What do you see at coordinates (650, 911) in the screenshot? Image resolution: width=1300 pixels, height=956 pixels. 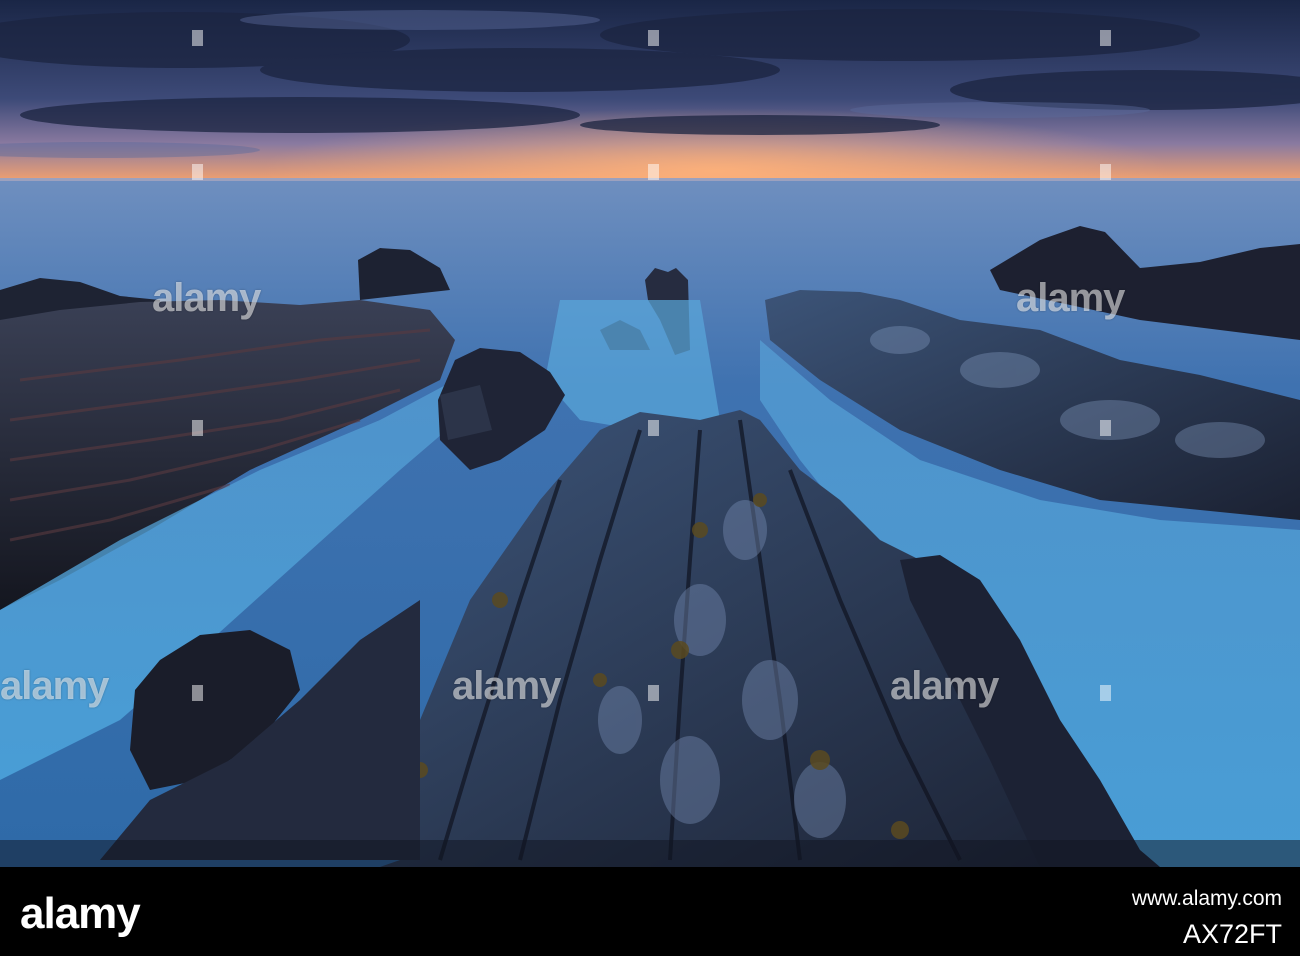 I see `footer-bar: alamy www.alamy.com AX72FT` at bounding box center [650, 911].